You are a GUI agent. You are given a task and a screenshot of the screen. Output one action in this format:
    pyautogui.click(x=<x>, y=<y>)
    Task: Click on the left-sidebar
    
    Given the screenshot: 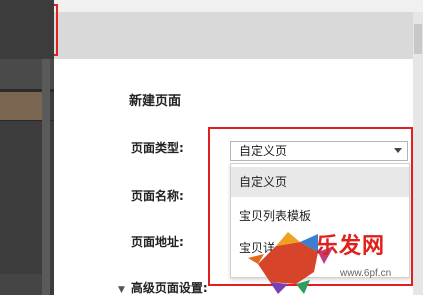 What is the action you would take?
    pyautogui.click(x=27, y=147)
    